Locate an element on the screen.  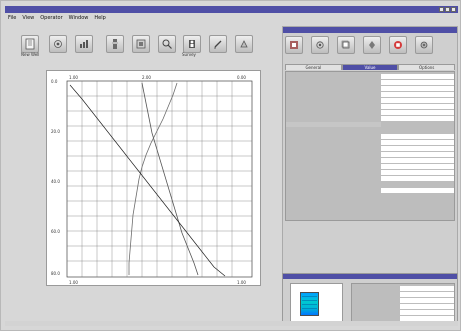
stop-button is located at coordinates (398, 45).